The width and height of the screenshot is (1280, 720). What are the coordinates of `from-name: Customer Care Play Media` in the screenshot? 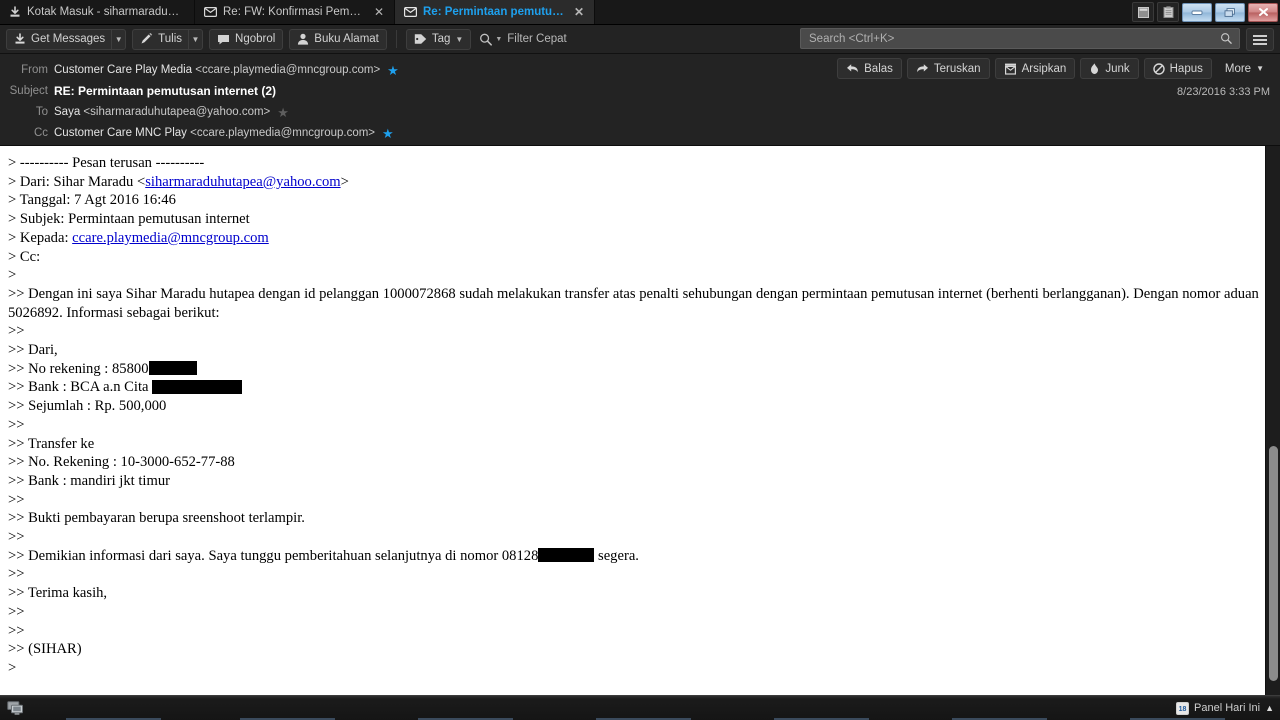 It's located at (123, 70).